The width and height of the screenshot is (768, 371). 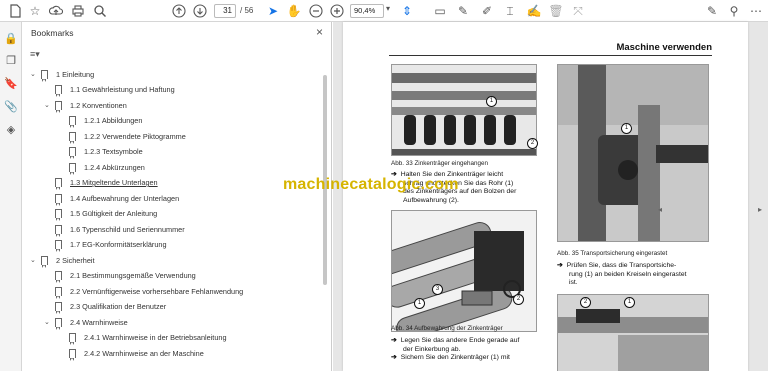 I want to click on bookmark-label: 1.6 Typenschild und Seriennummer, so click(x=127, y=229).